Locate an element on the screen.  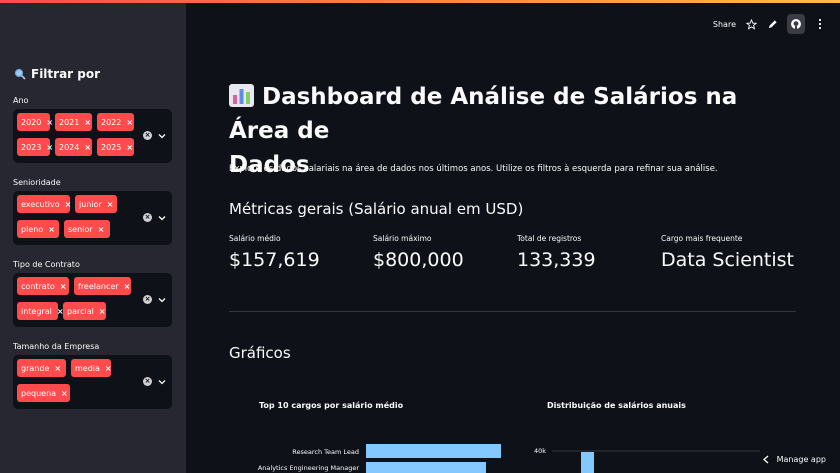
manage-app-button: Manage app is located at coordinates (794, 459).